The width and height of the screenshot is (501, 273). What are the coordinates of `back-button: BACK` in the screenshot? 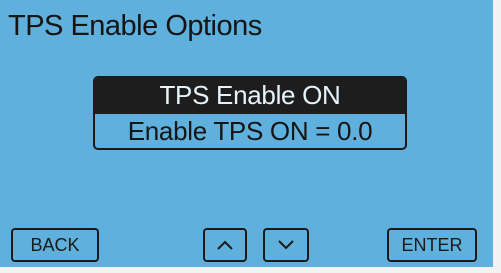 It's located at (55, 245).